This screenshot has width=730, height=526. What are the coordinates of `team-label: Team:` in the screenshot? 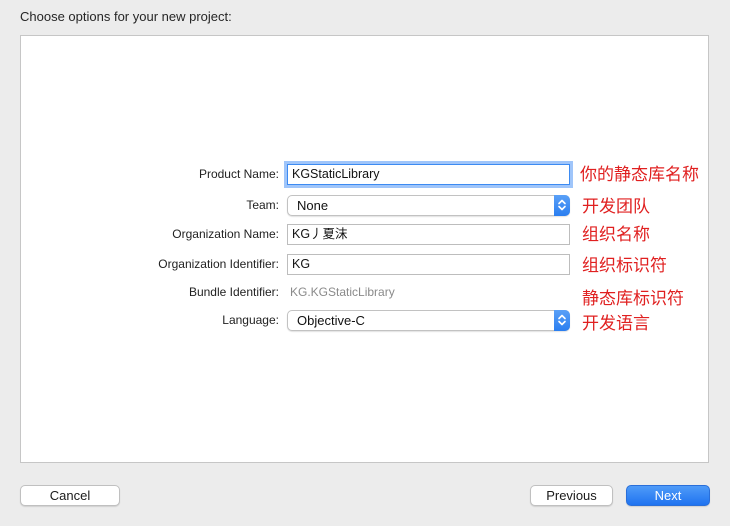 It's located at (262, 205).